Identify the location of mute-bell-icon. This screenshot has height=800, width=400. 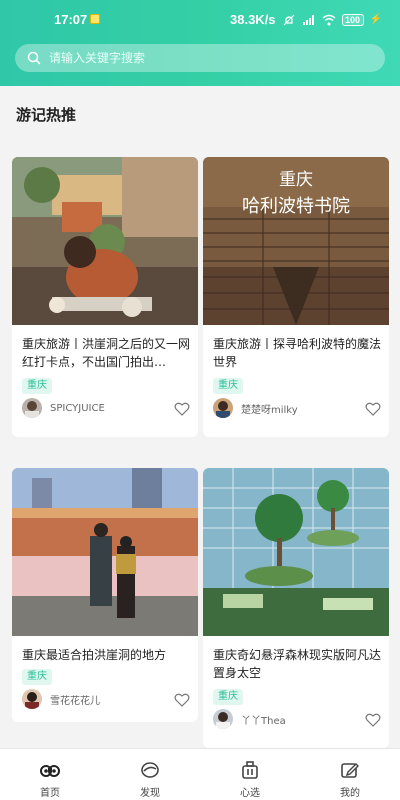
(288, 19).